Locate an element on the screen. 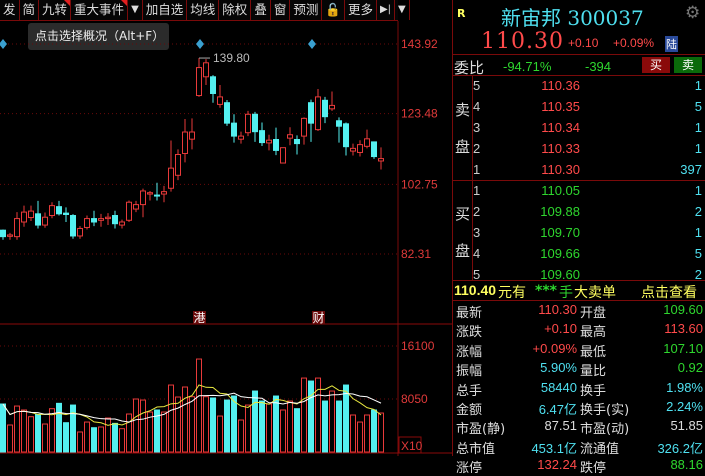 The height and width of the screenshot is (476, 705). big-order-type: 大卖单 is located at coordinates (595, 293).